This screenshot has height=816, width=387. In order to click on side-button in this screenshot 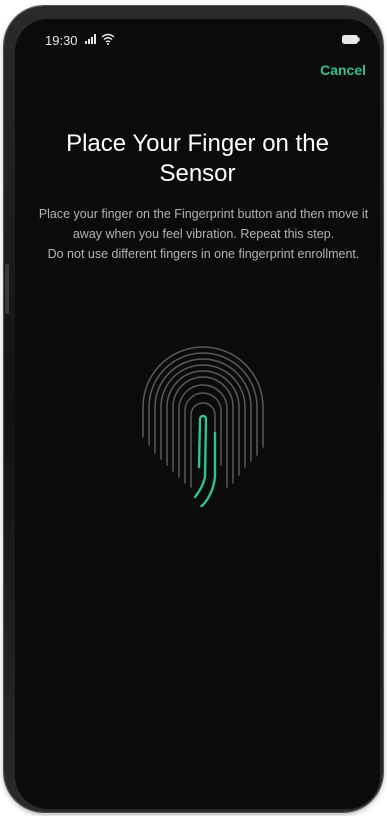, I will do `click(7, 289)`.